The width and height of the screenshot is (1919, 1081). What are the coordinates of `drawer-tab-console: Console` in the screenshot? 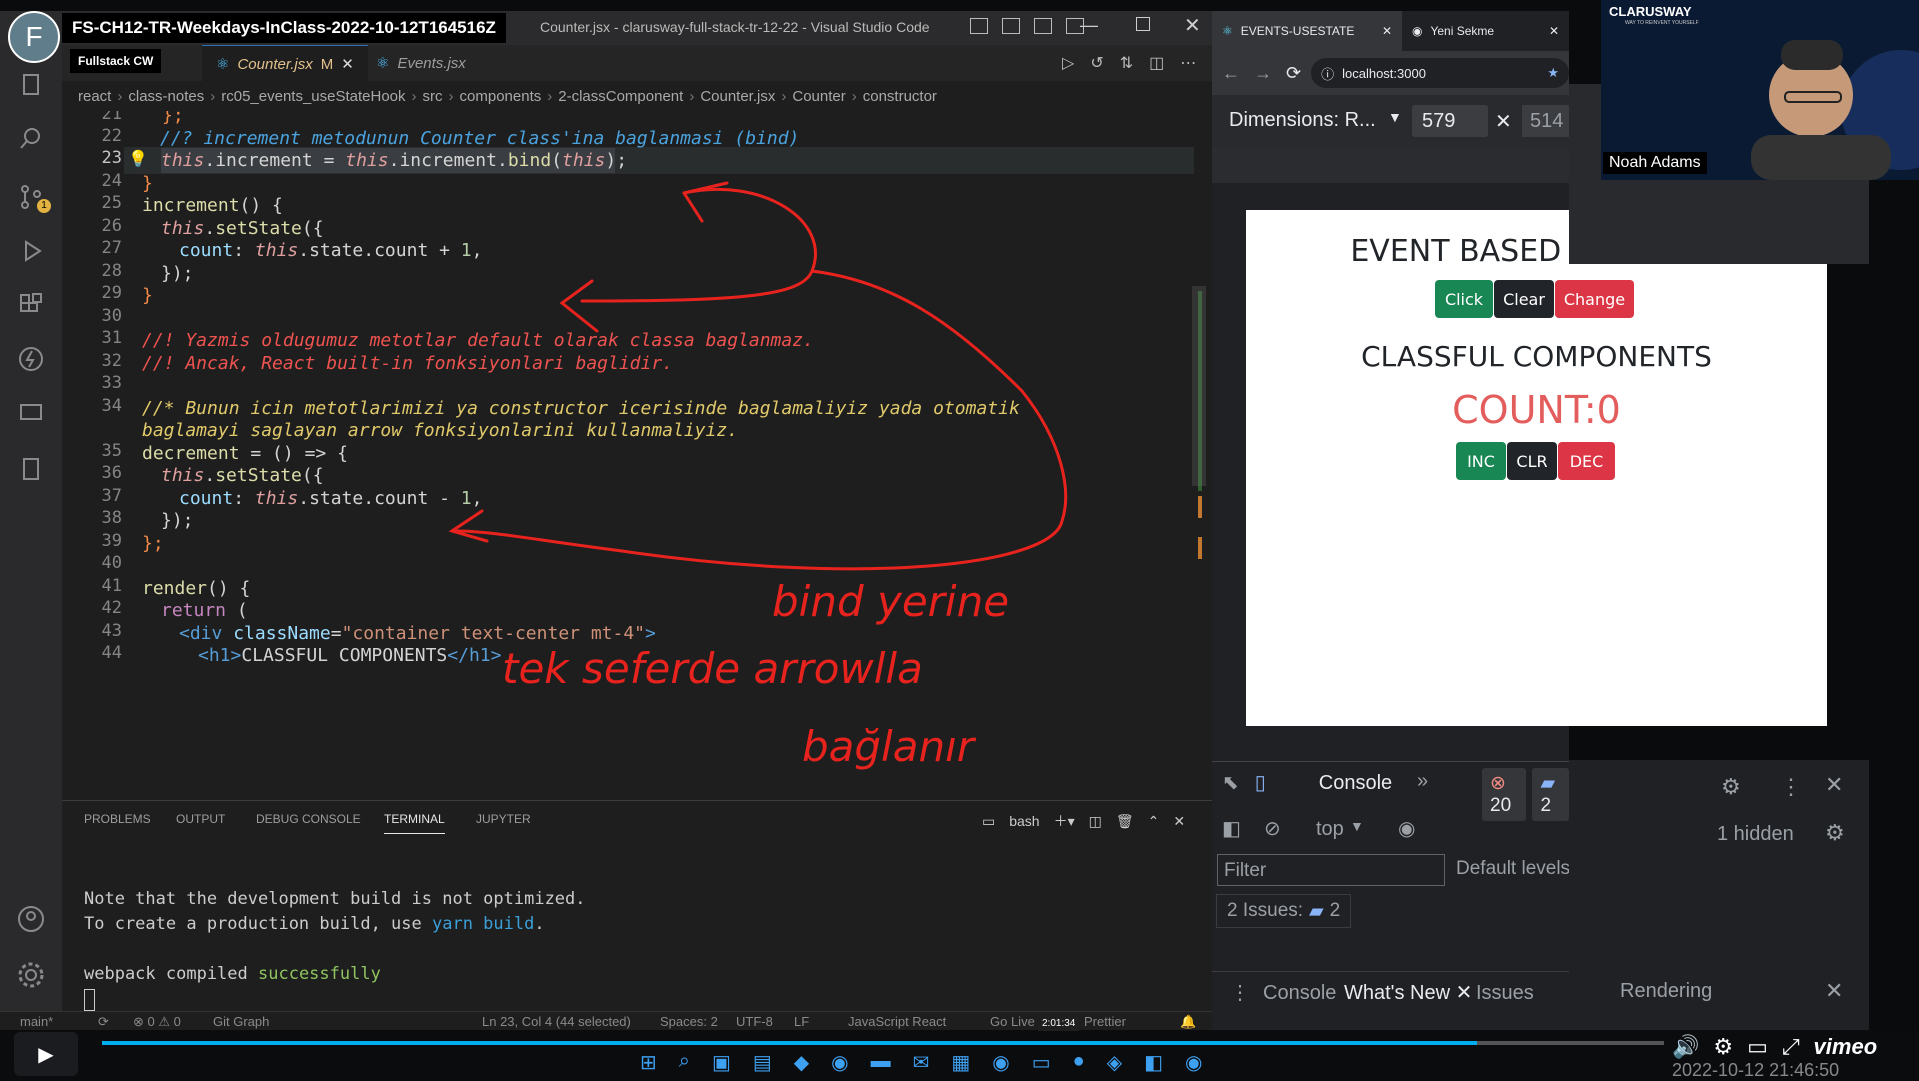 It's located at (1299, 993).